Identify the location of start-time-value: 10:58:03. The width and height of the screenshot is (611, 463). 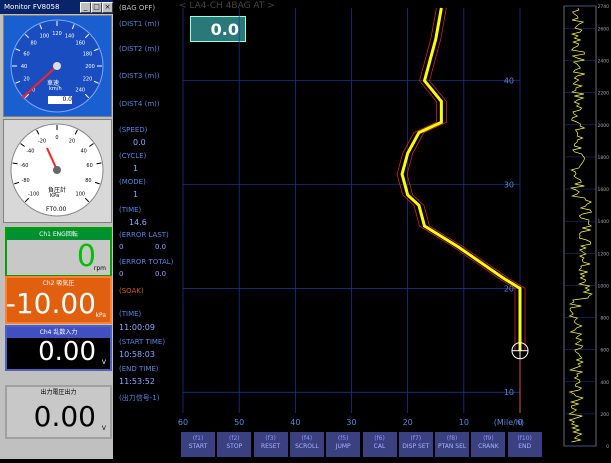
(137, 354).